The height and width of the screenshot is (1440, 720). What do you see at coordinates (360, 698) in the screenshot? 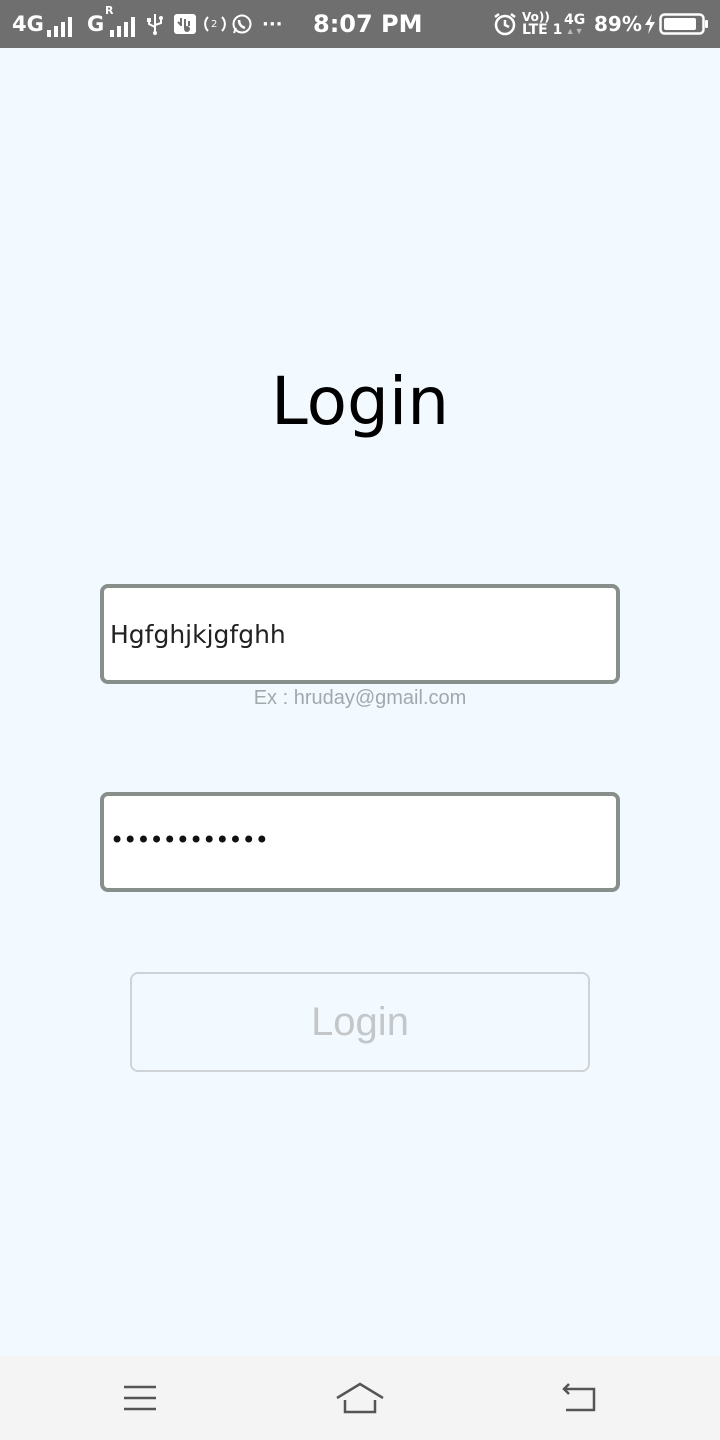
I see `email-hint: Ex : hruday@gmail.com` at bounding box center [360, 698].